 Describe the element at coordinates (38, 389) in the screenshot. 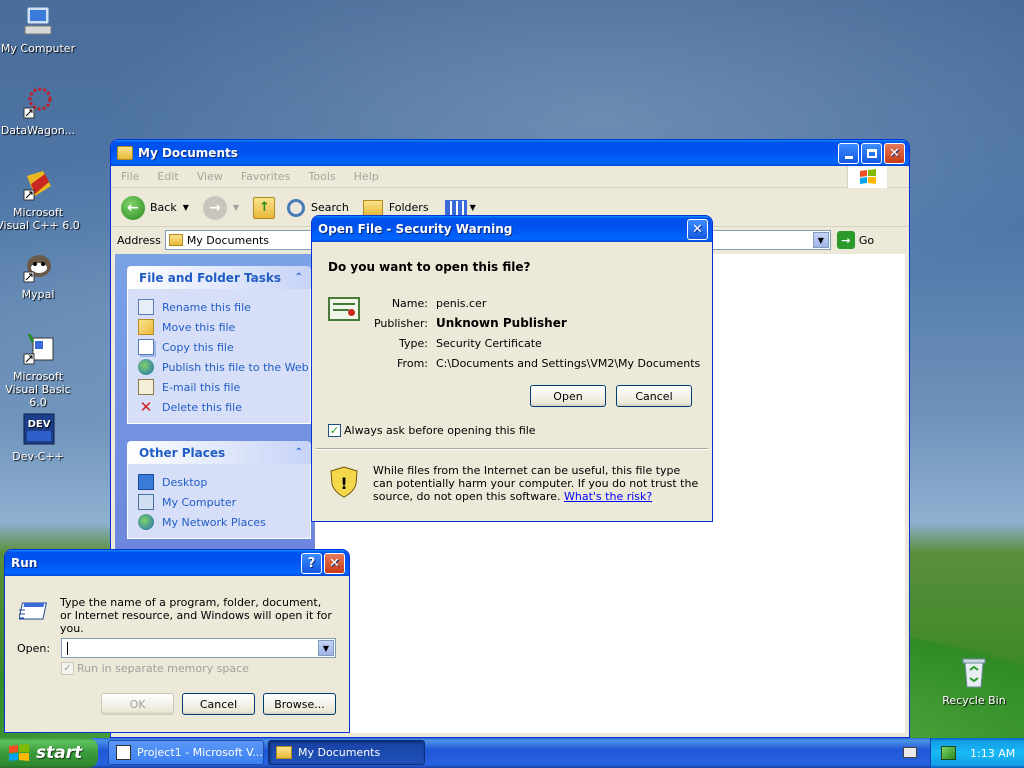

I see `desktop-icon-label: Microsoft Visual Basic 6.0` at that location.